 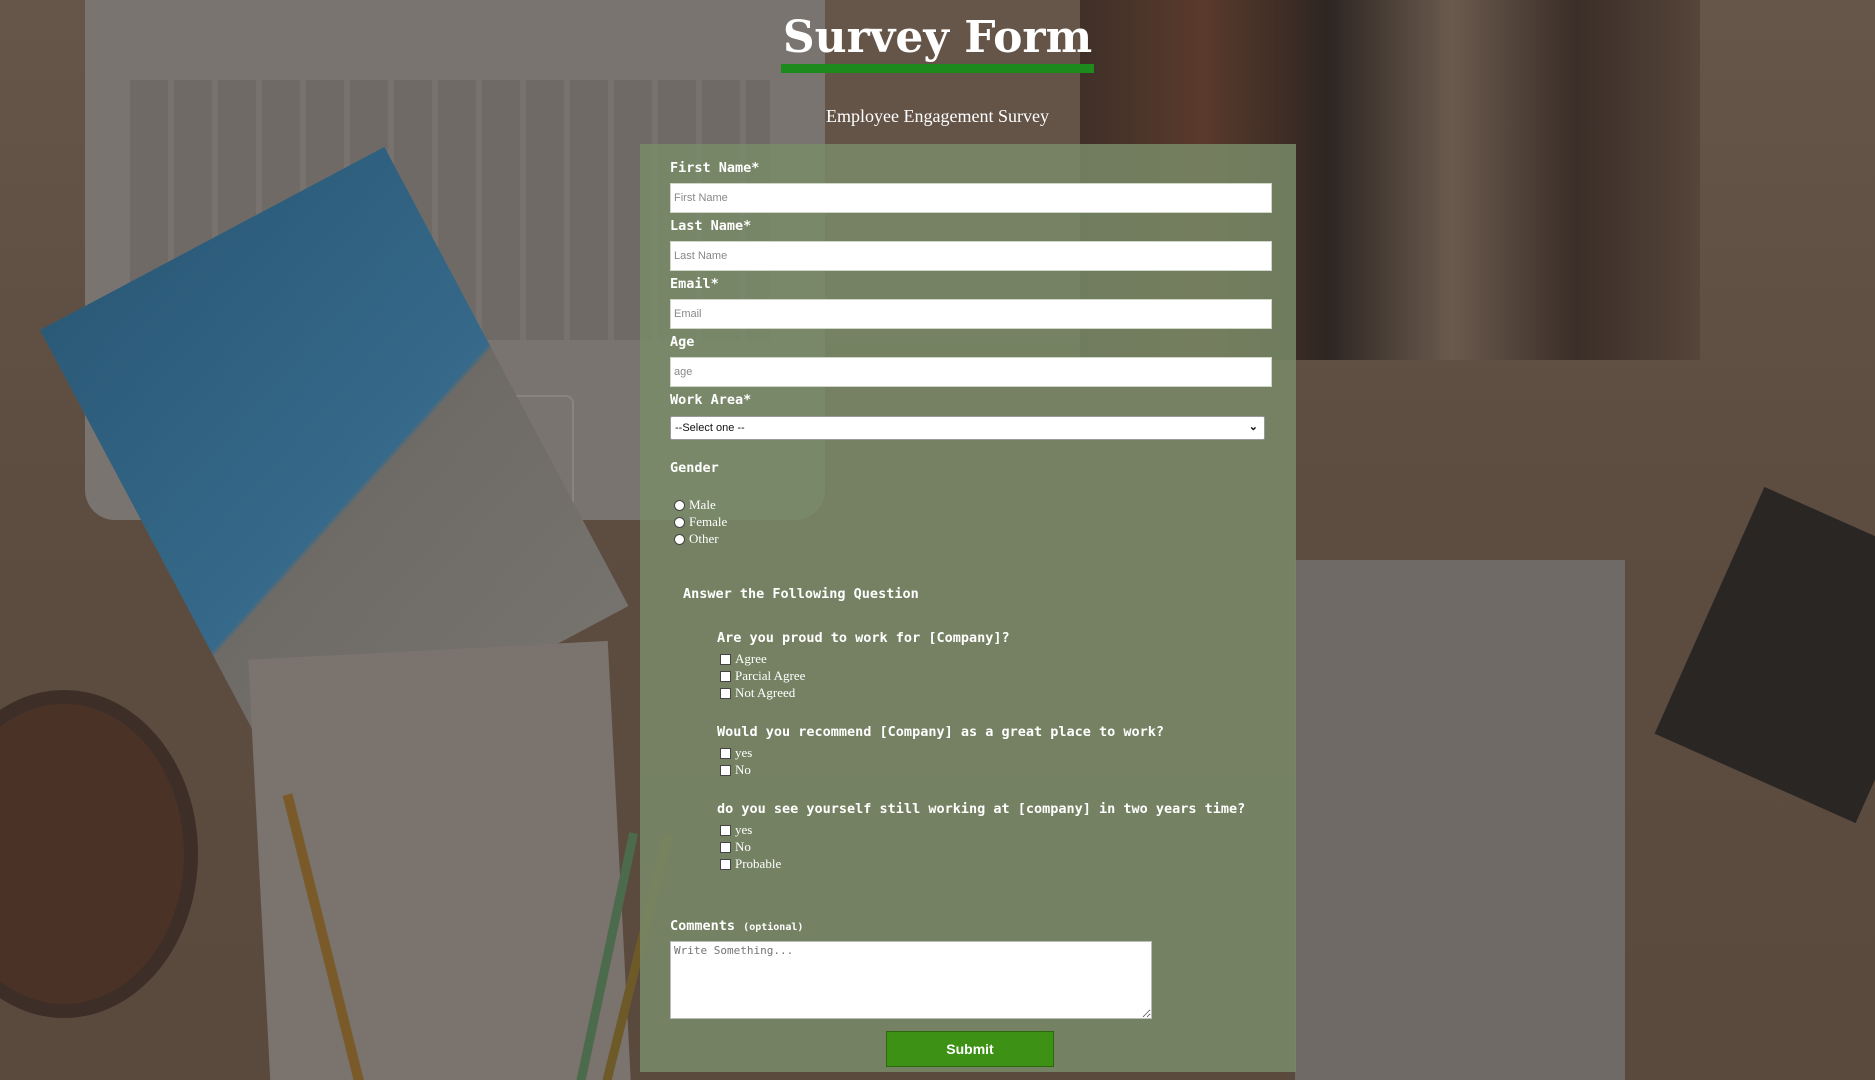 I want to click on page-title-text: Survey Form, so click(x=937, y=43).